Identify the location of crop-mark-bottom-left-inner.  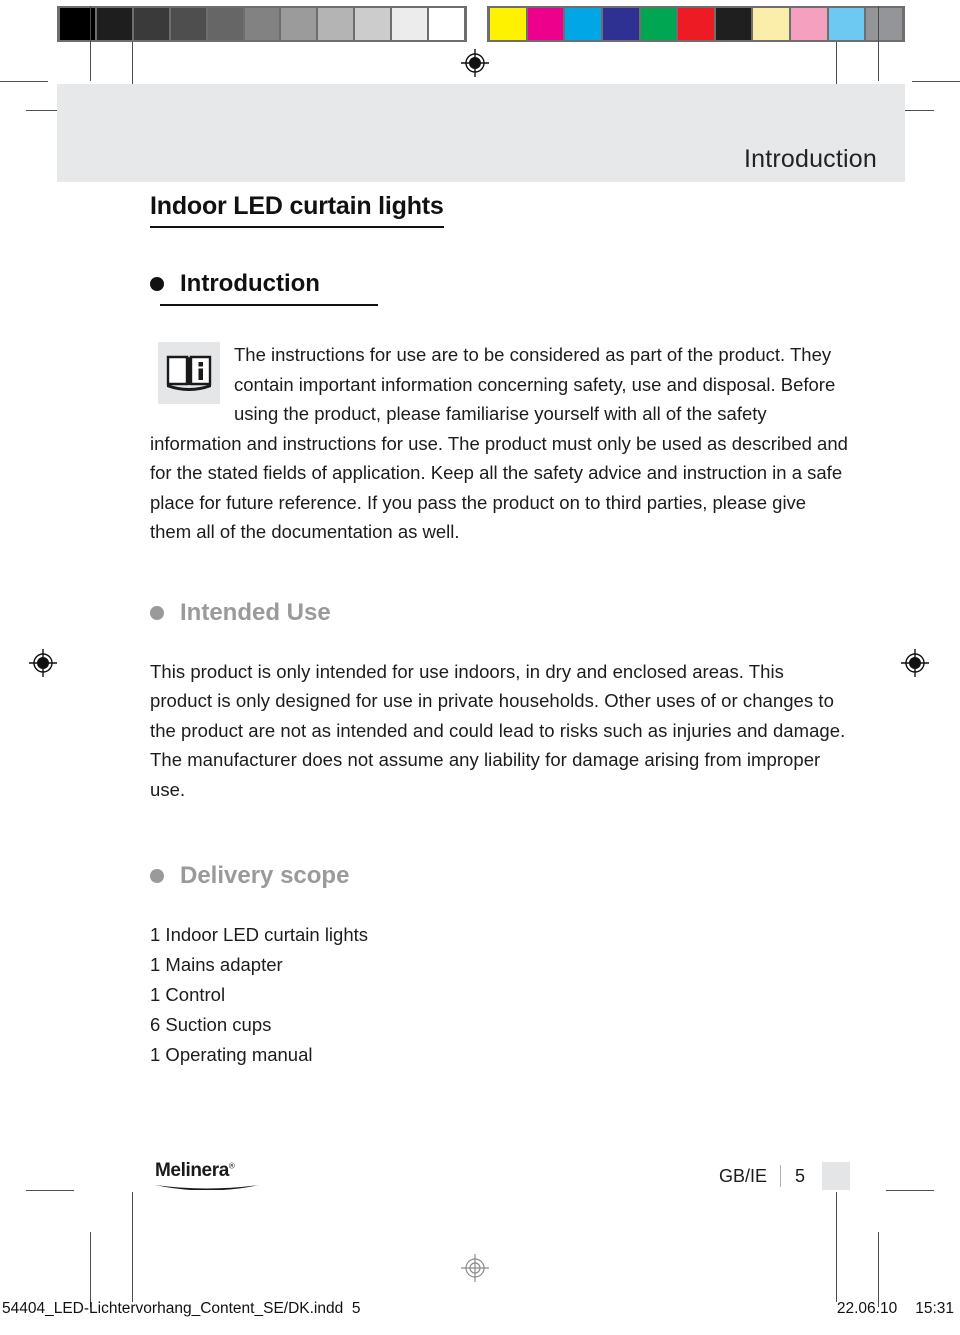
(132, 1247).